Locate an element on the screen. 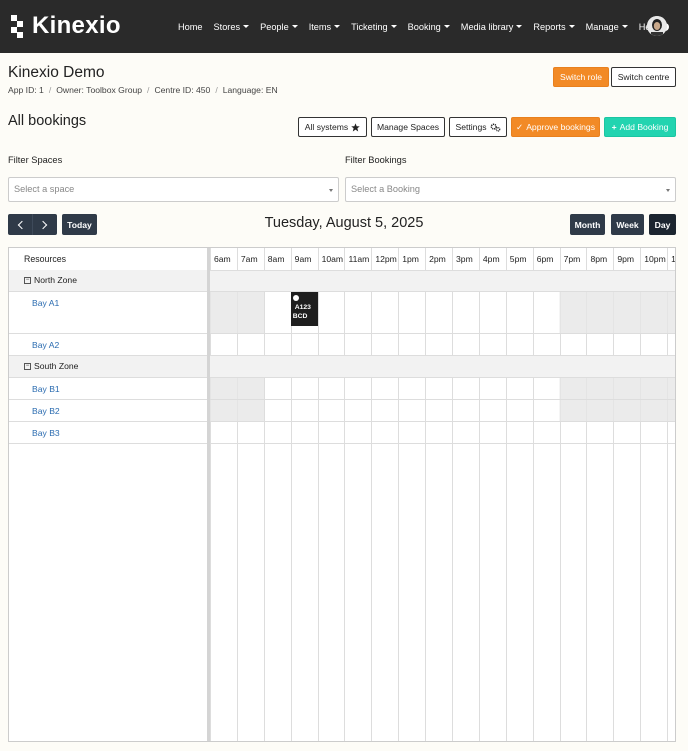 This screenshot has height=751, width=688. time-slot-header: 9am is located at coordinates (304, 259).